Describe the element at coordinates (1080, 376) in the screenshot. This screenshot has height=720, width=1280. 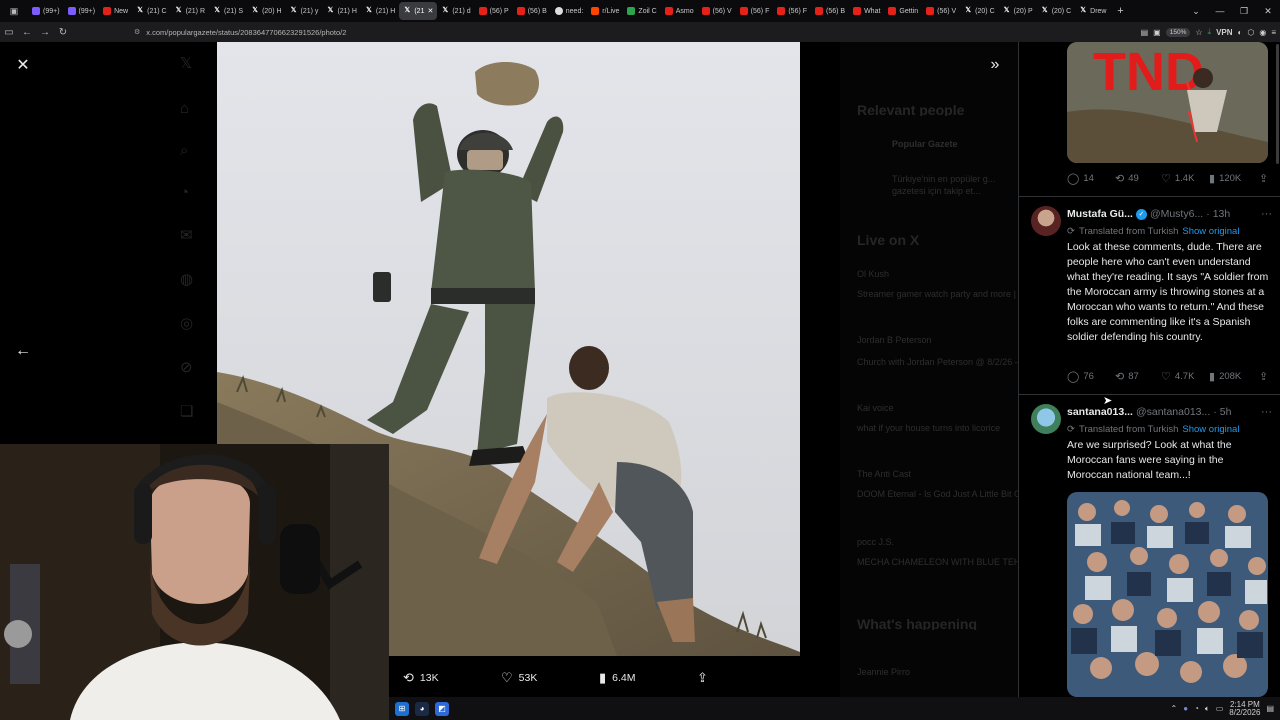
I see `reply-1-replies: ◯ 76` at that location.